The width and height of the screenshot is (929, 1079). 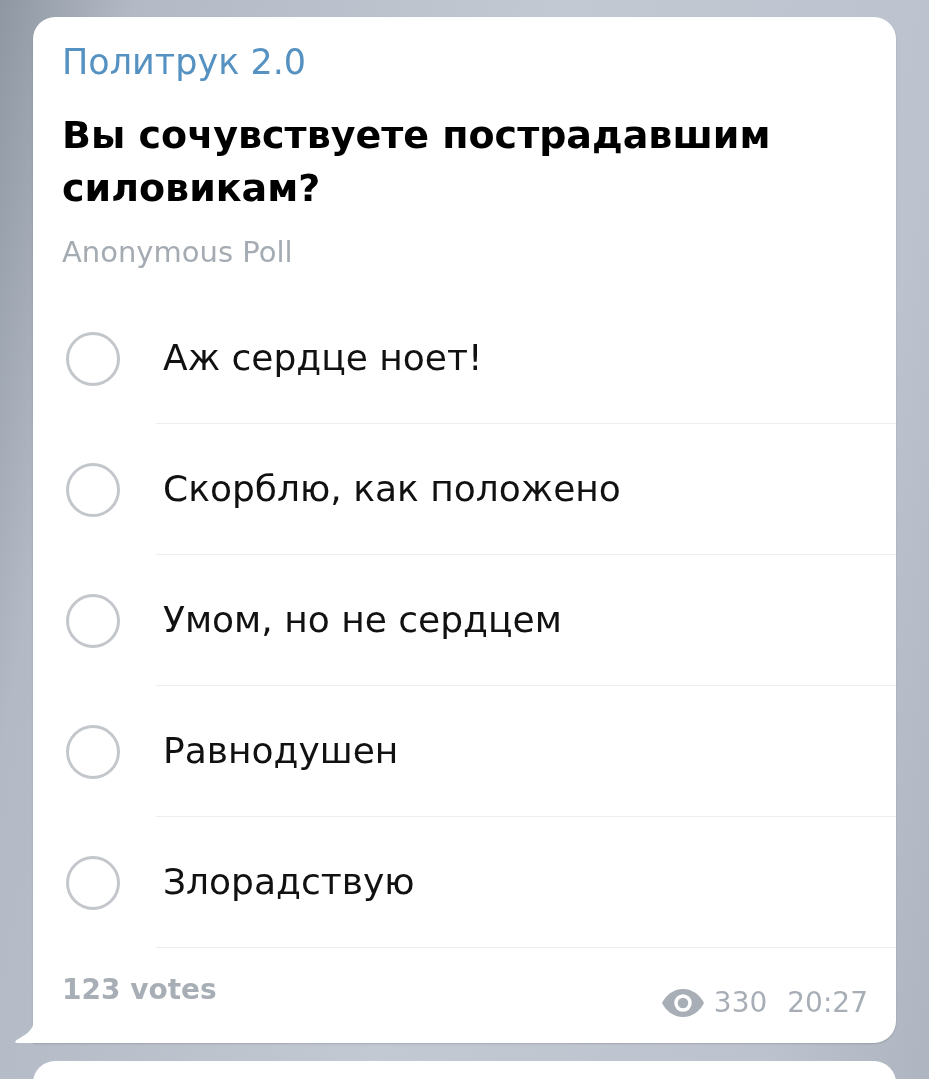 I want to click on channel-name: Политрук 2.0, so click(x=184, y=62).